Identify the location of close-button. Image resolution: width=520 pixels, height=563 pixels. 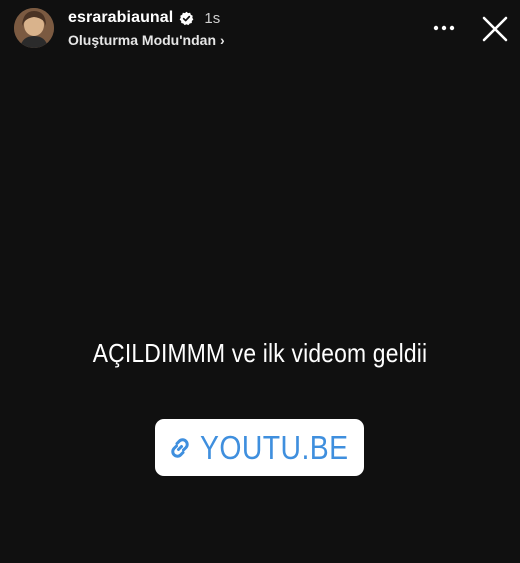
(495, 29).